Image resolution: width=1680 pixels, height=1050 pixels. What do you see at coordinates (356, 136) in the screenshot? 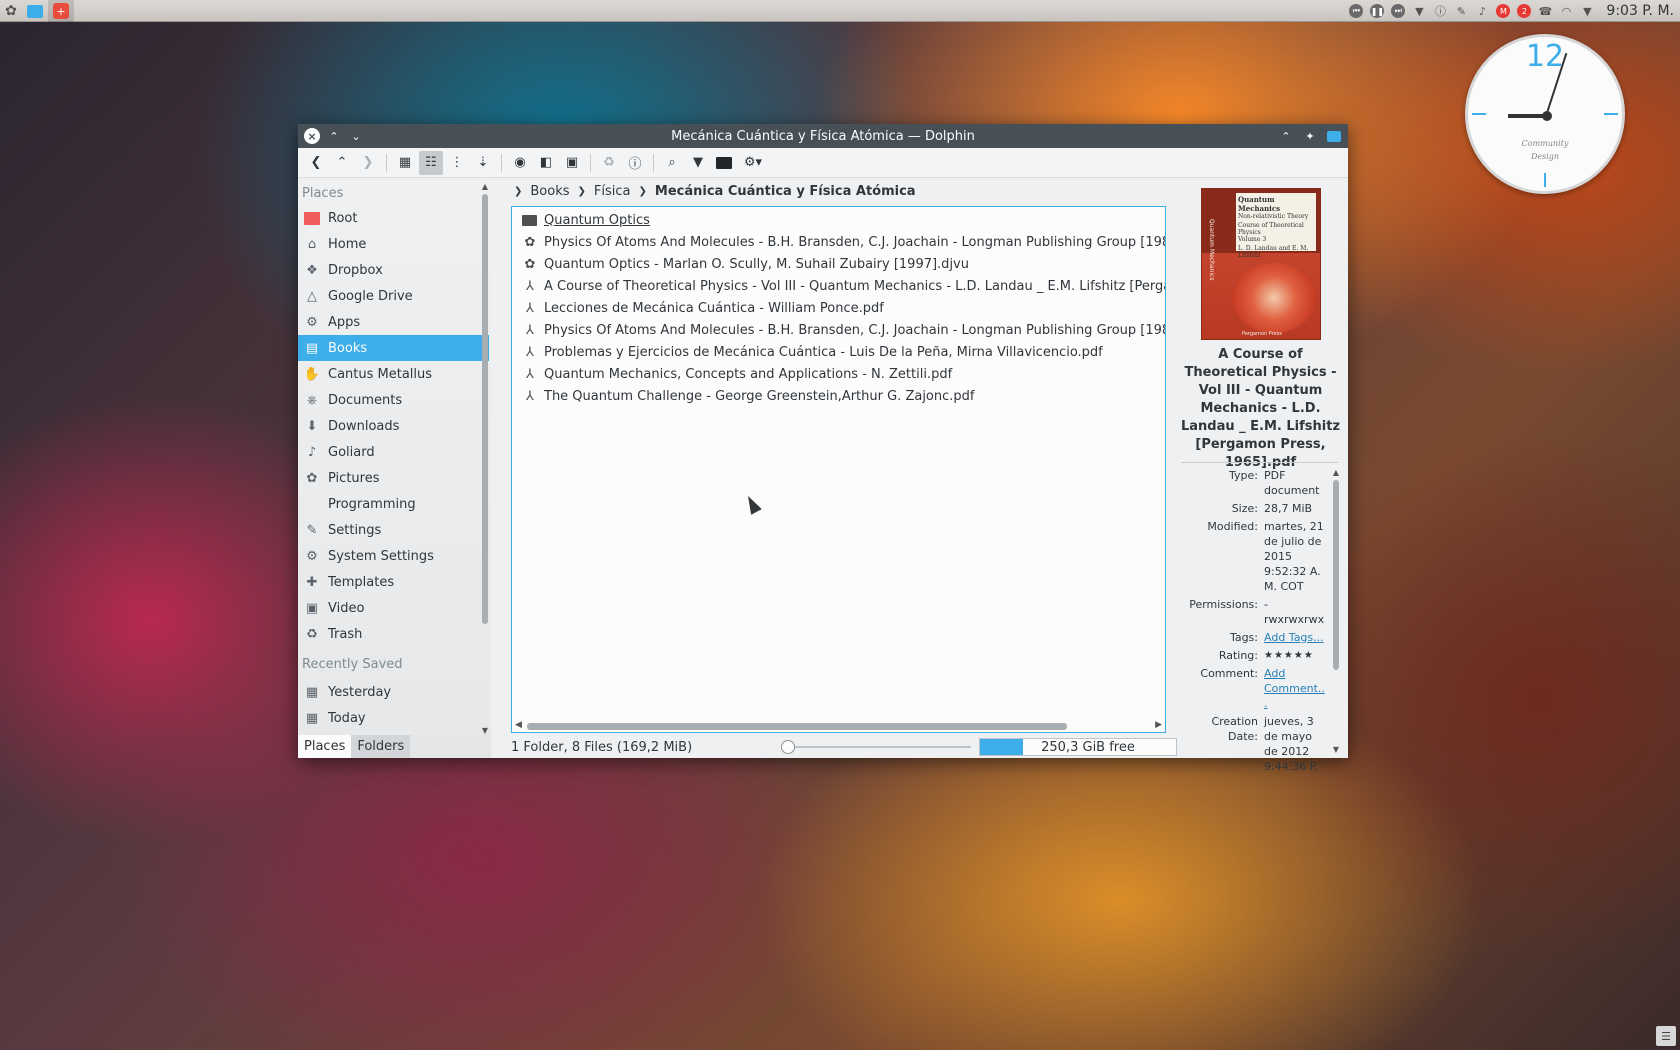
I see `minimize-button: ⌄` at bounding box center [356, 136].